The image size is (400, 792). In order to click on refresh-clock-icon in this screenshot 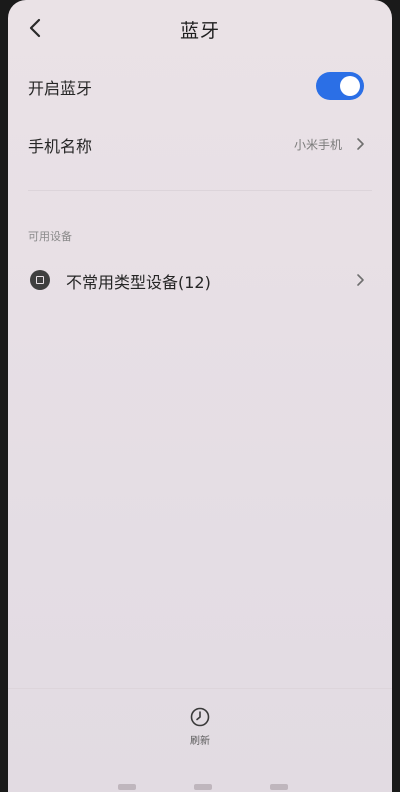, I will do `click(200, 717)`.